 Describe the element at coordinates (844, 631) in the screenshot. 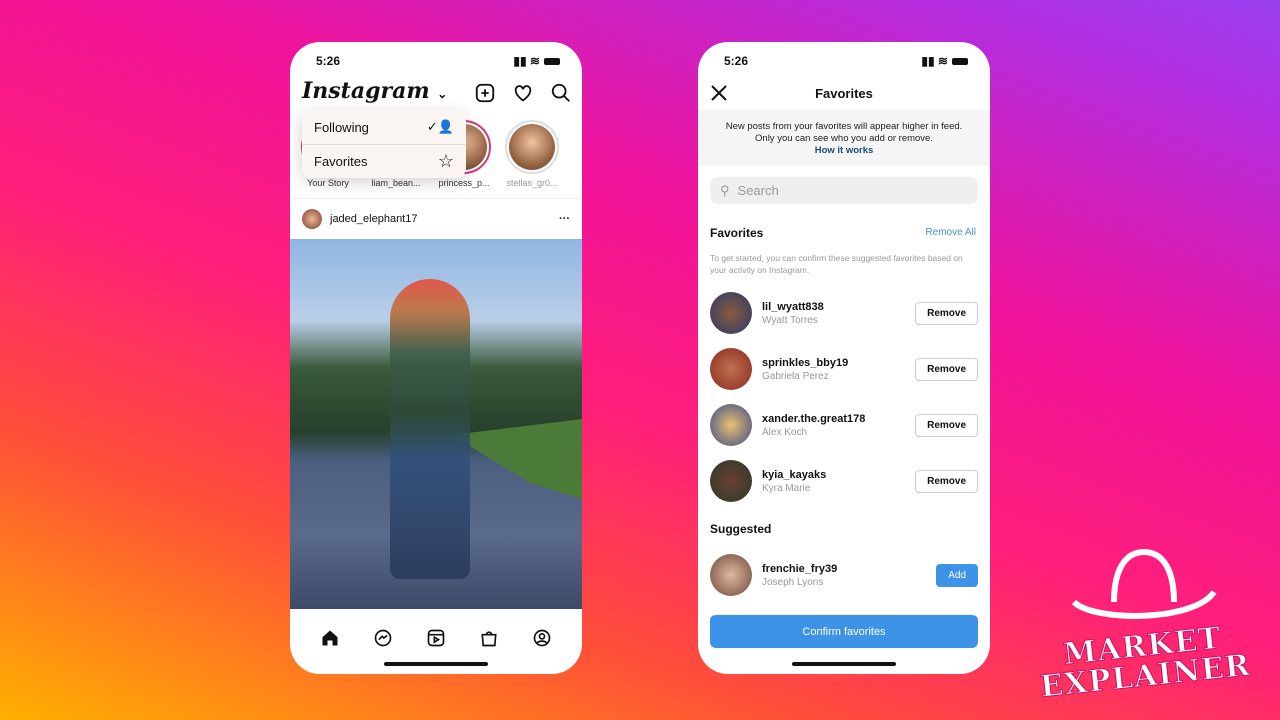

I see `confirm-favorites-button: Confirm favorites` at that location.